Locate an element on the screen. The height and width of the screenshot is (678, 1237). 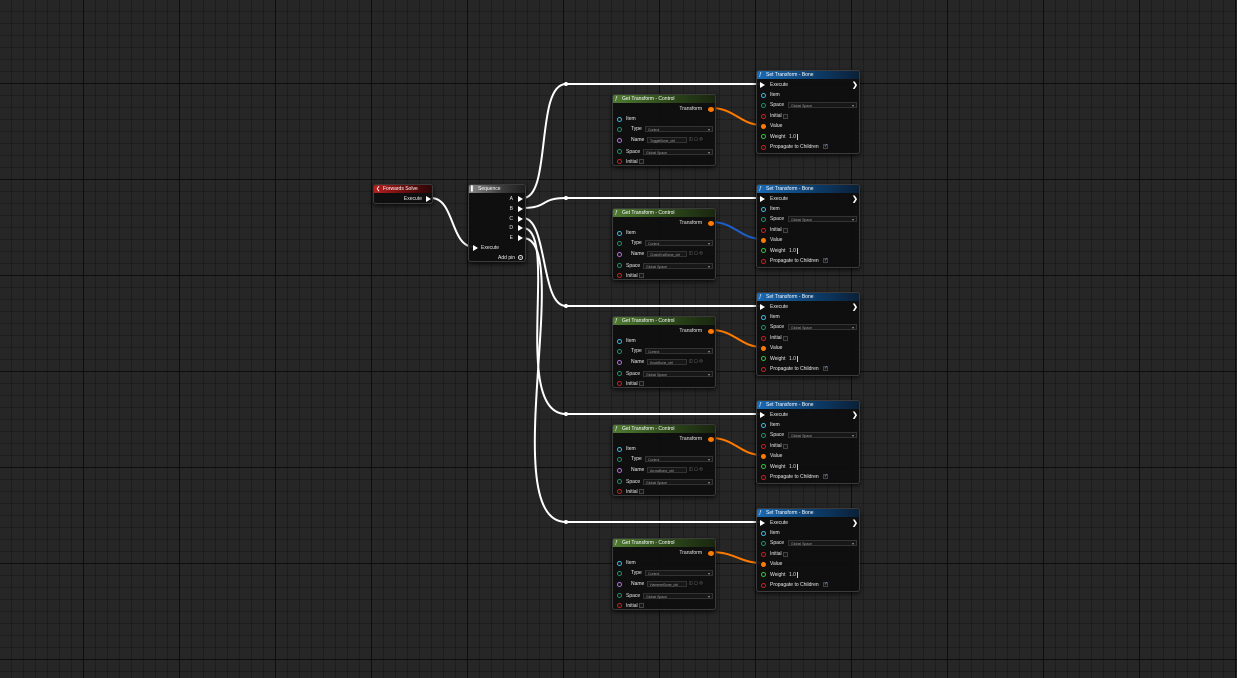
name-dropdown: ChainEndBone_ctrl is located at coordinates (667, 254).